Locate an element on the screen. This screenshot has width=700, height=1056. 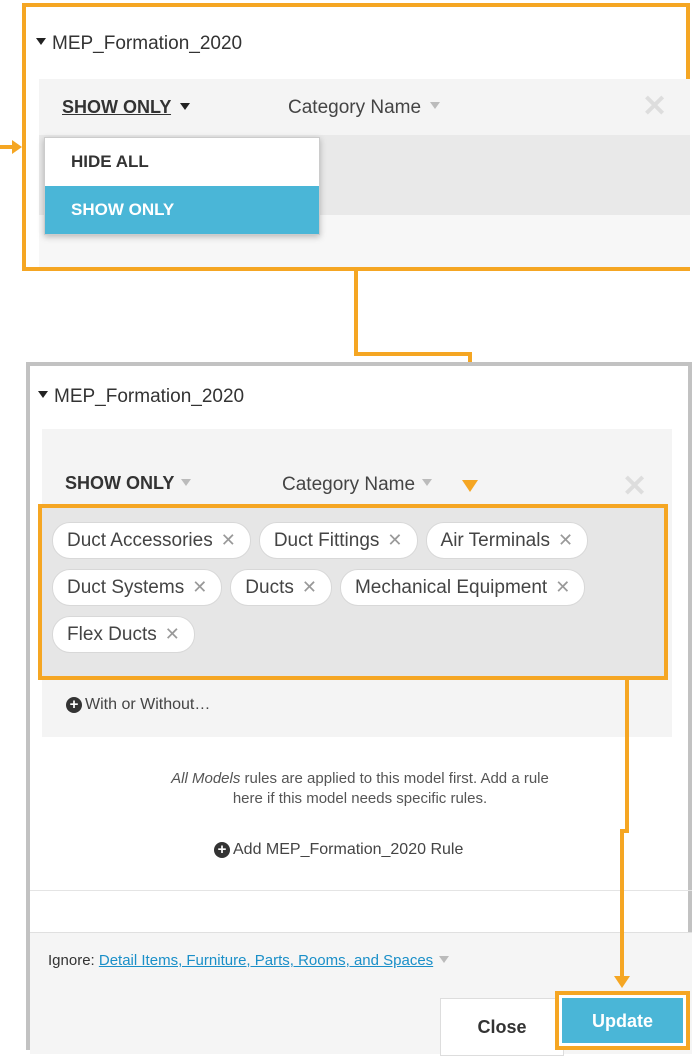
chip: Flex Ducts ✕ is located at coordinates (123, 634).